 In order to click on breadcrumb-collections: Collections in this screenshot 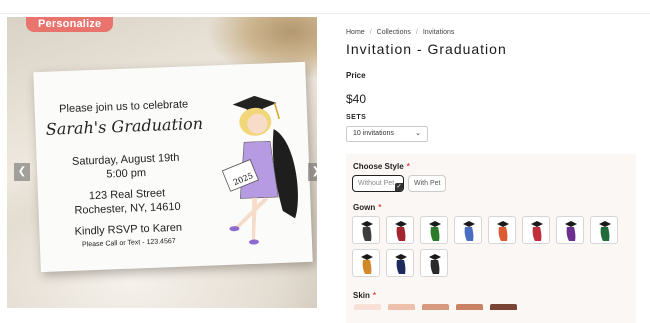, I will do `click(394, 32)`.